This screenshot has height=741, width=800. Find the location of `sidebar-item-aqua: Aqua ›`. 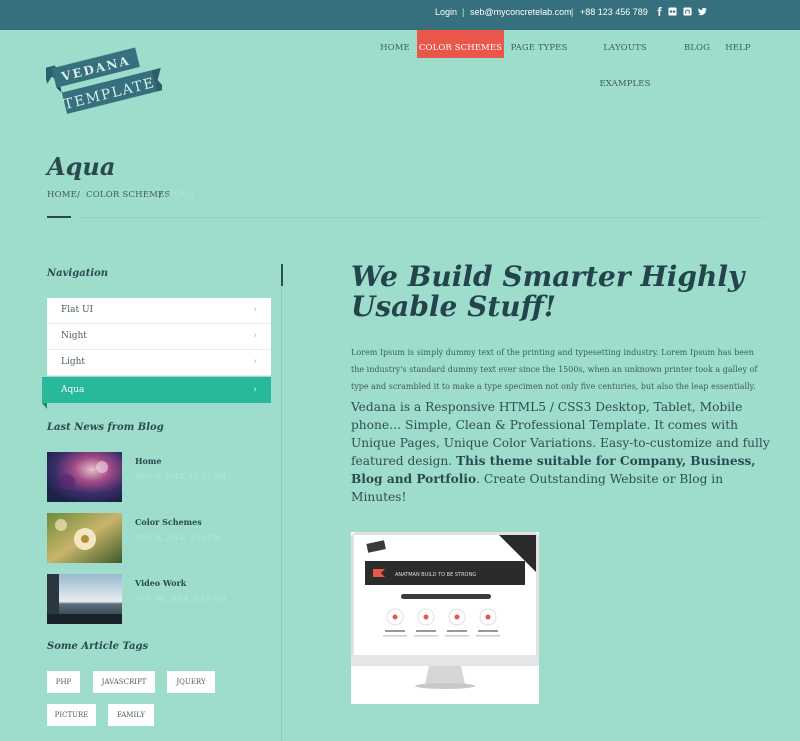

sidebar-item-aqua: Aqua › is located at coordinates (156, 390).